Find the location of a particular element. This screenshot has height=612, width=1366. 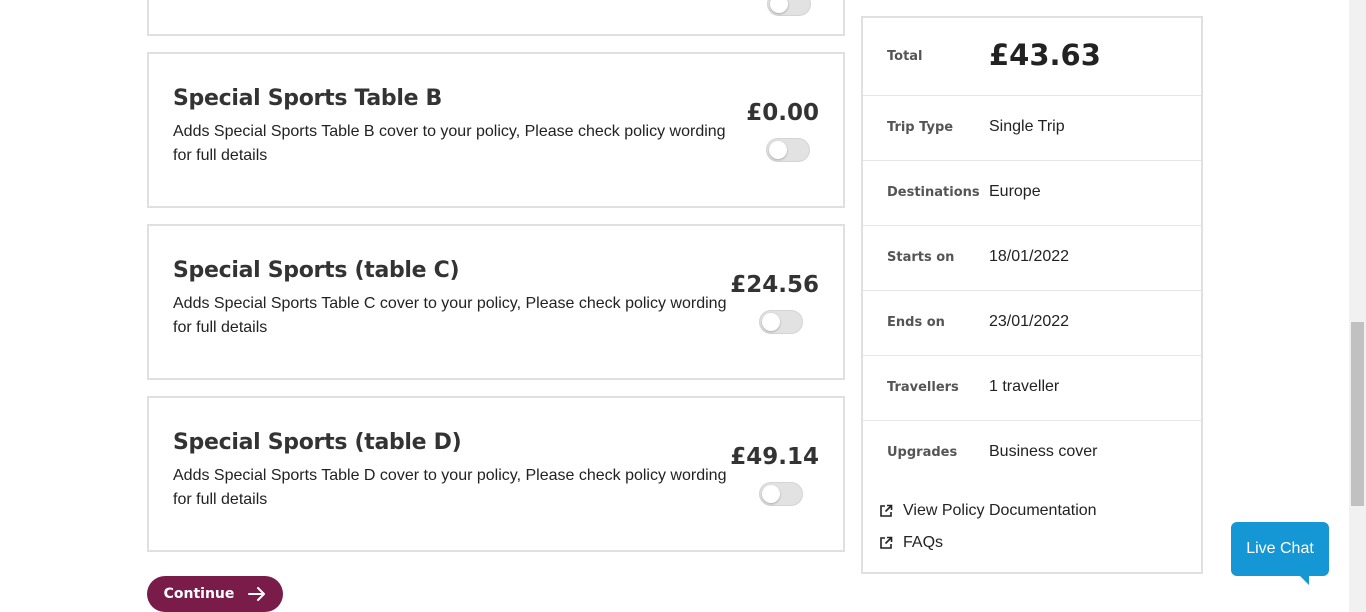

addon-toggle-table-b is located at coordinates (788, 150).